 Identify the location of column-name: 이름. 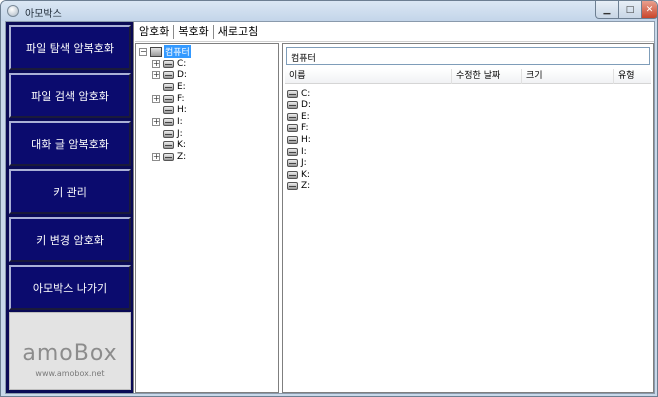
(368, 76).